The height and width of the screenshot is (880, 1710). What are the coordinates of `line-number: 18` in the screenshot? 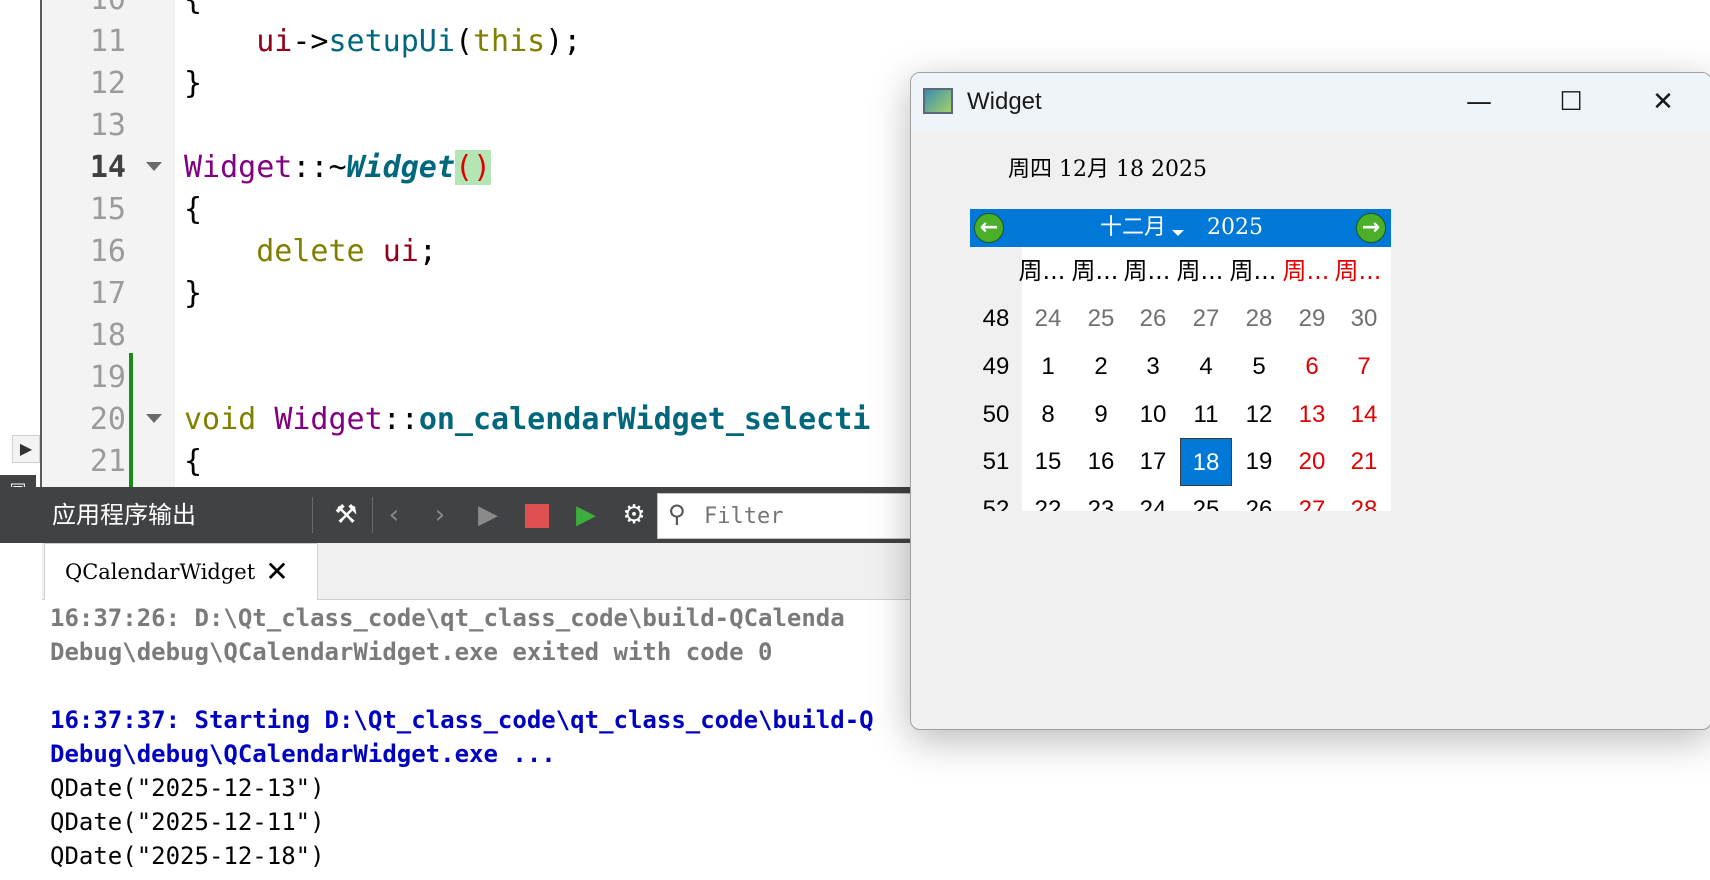 It's located at (107, 335).